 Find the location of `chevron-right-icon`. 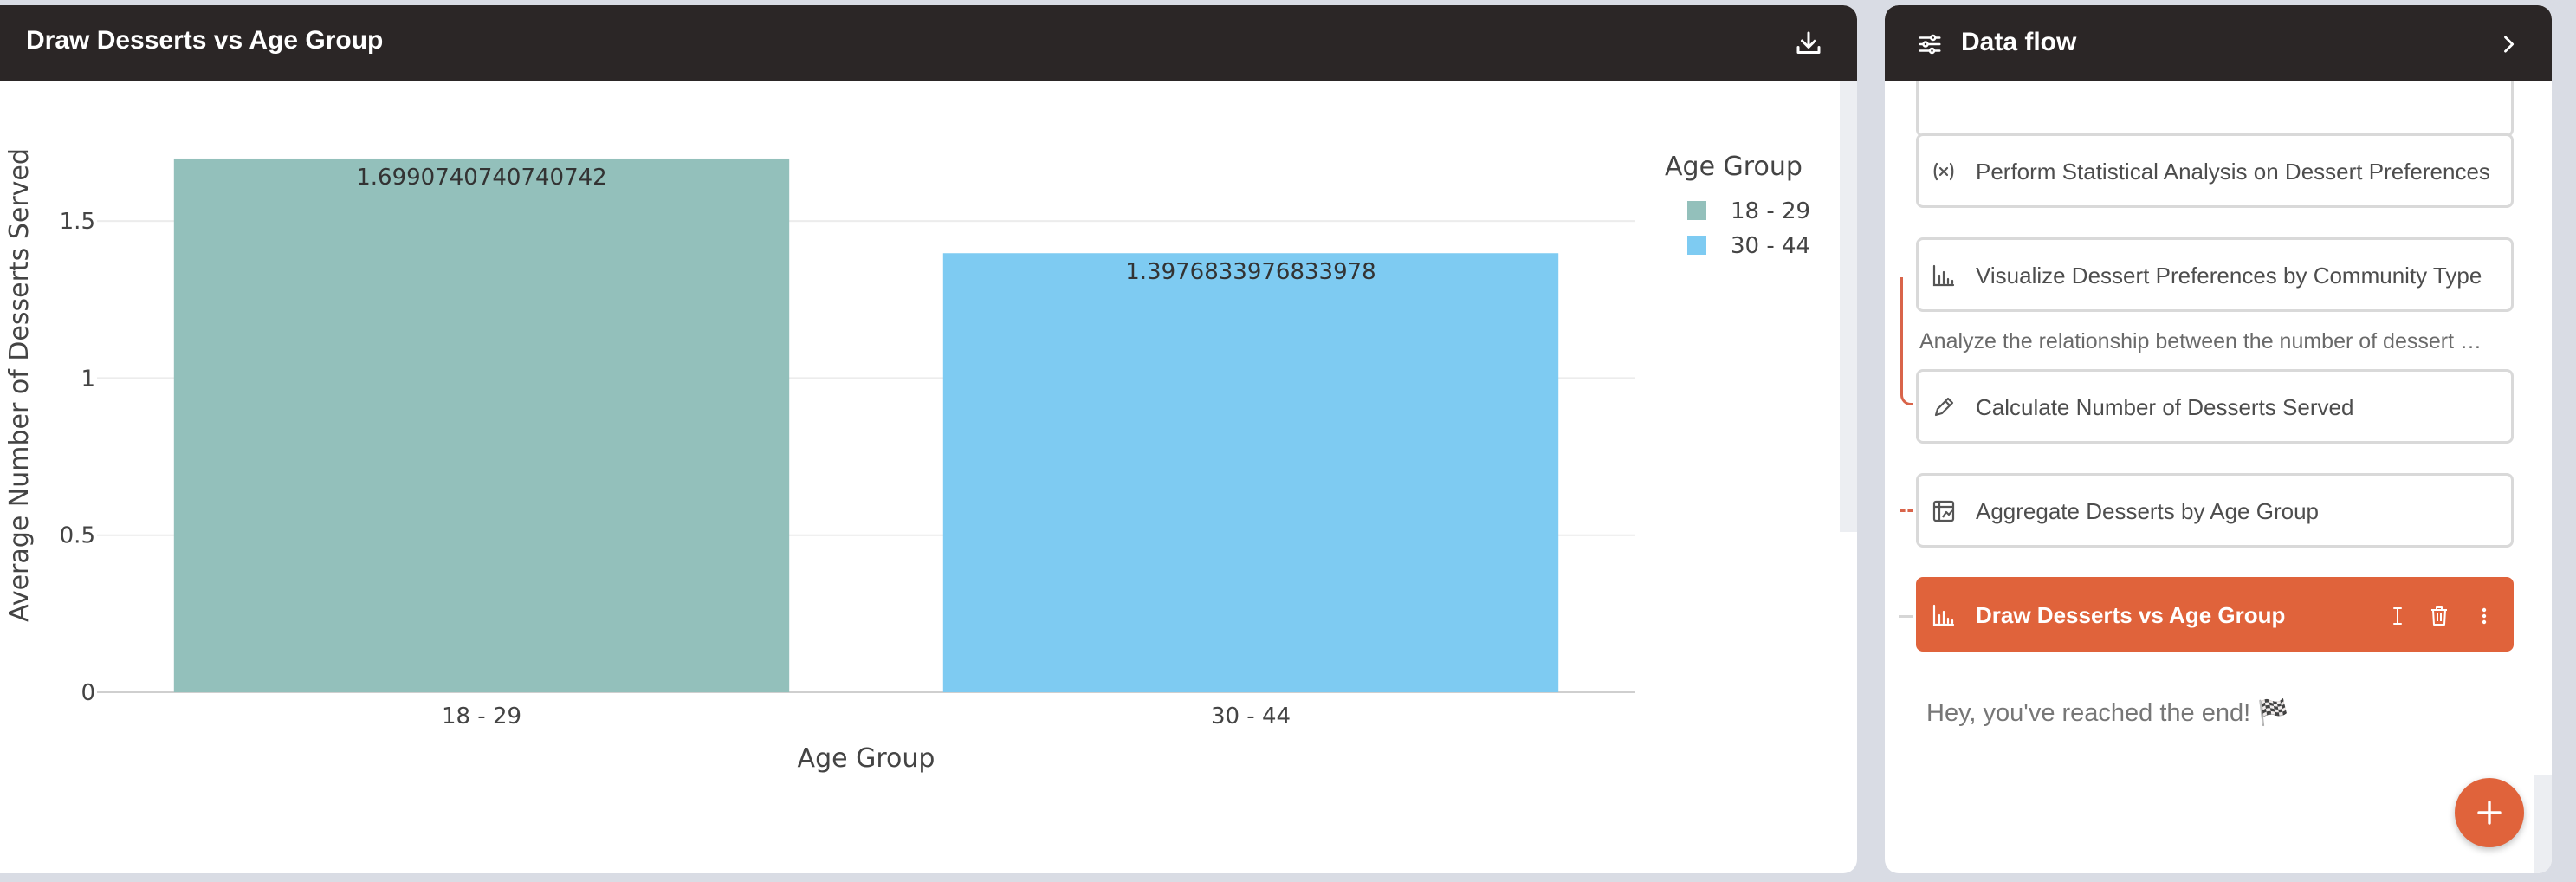

chevron-right-icon is located at coordinates (2508, 44).